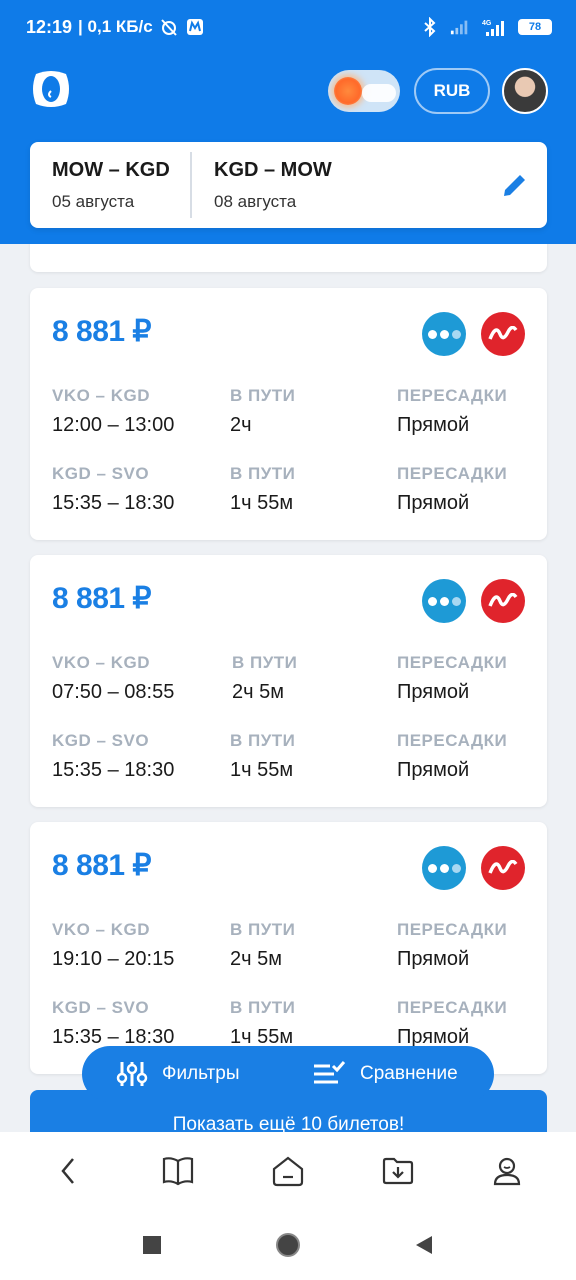 The image size is (576, 1280). I want to click on currency-button: RUB, so click(452, 91).